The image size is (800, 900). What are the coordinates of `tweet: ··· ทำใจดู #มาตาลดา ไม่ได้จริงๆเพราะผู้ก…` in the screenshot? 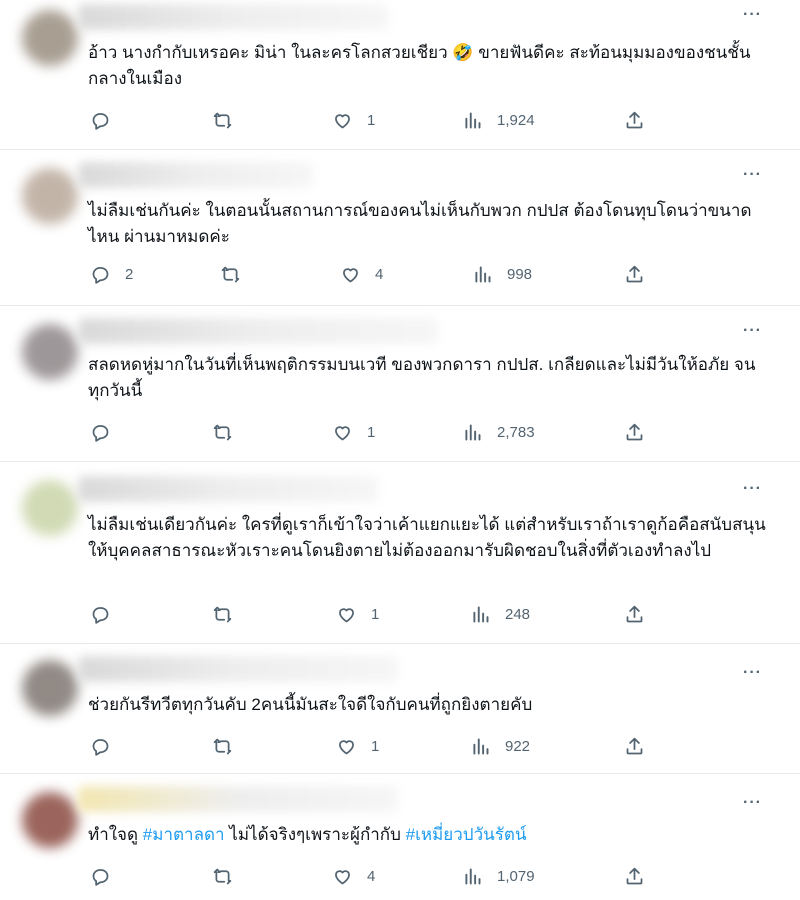 It's located at (400, 837).